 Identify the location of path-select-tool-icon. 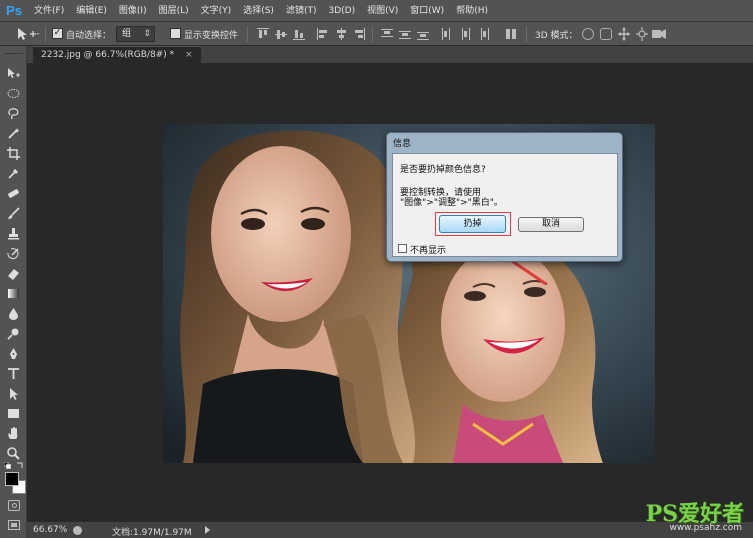
(13, 395).